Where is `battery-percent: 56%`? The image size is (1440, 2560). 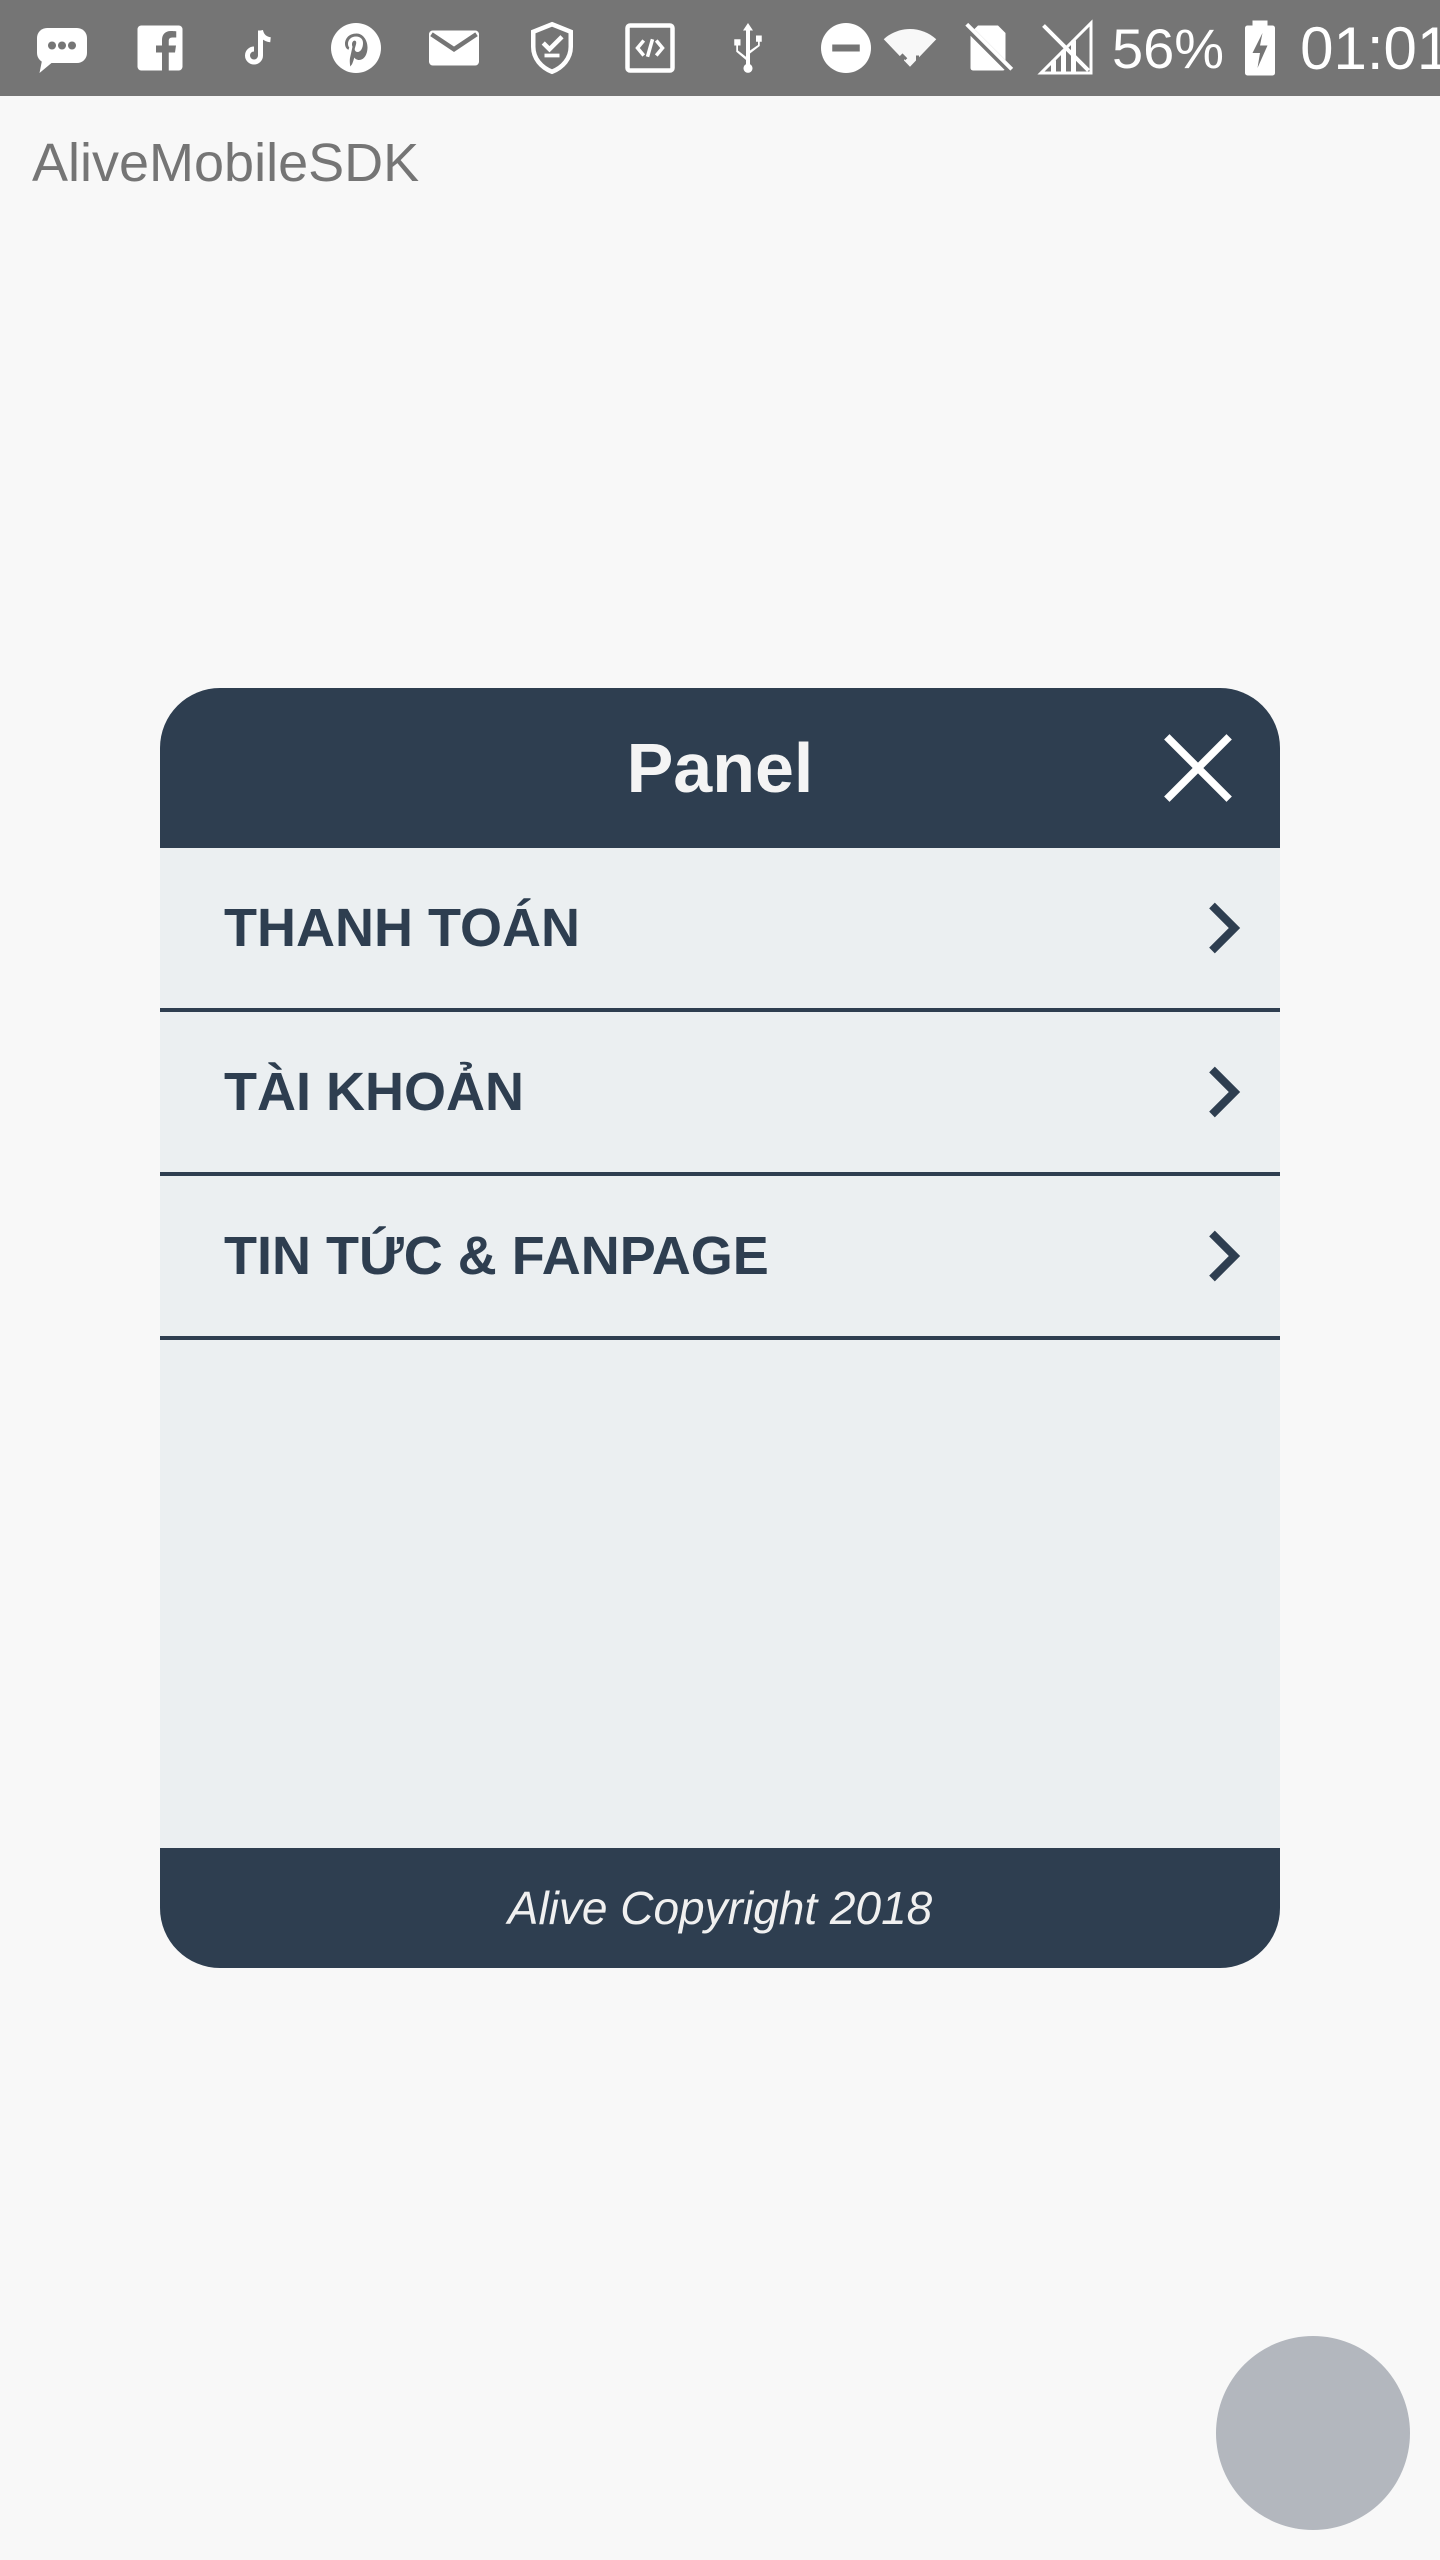 battery-percent: 56% is located at coordinates (1168, 48).